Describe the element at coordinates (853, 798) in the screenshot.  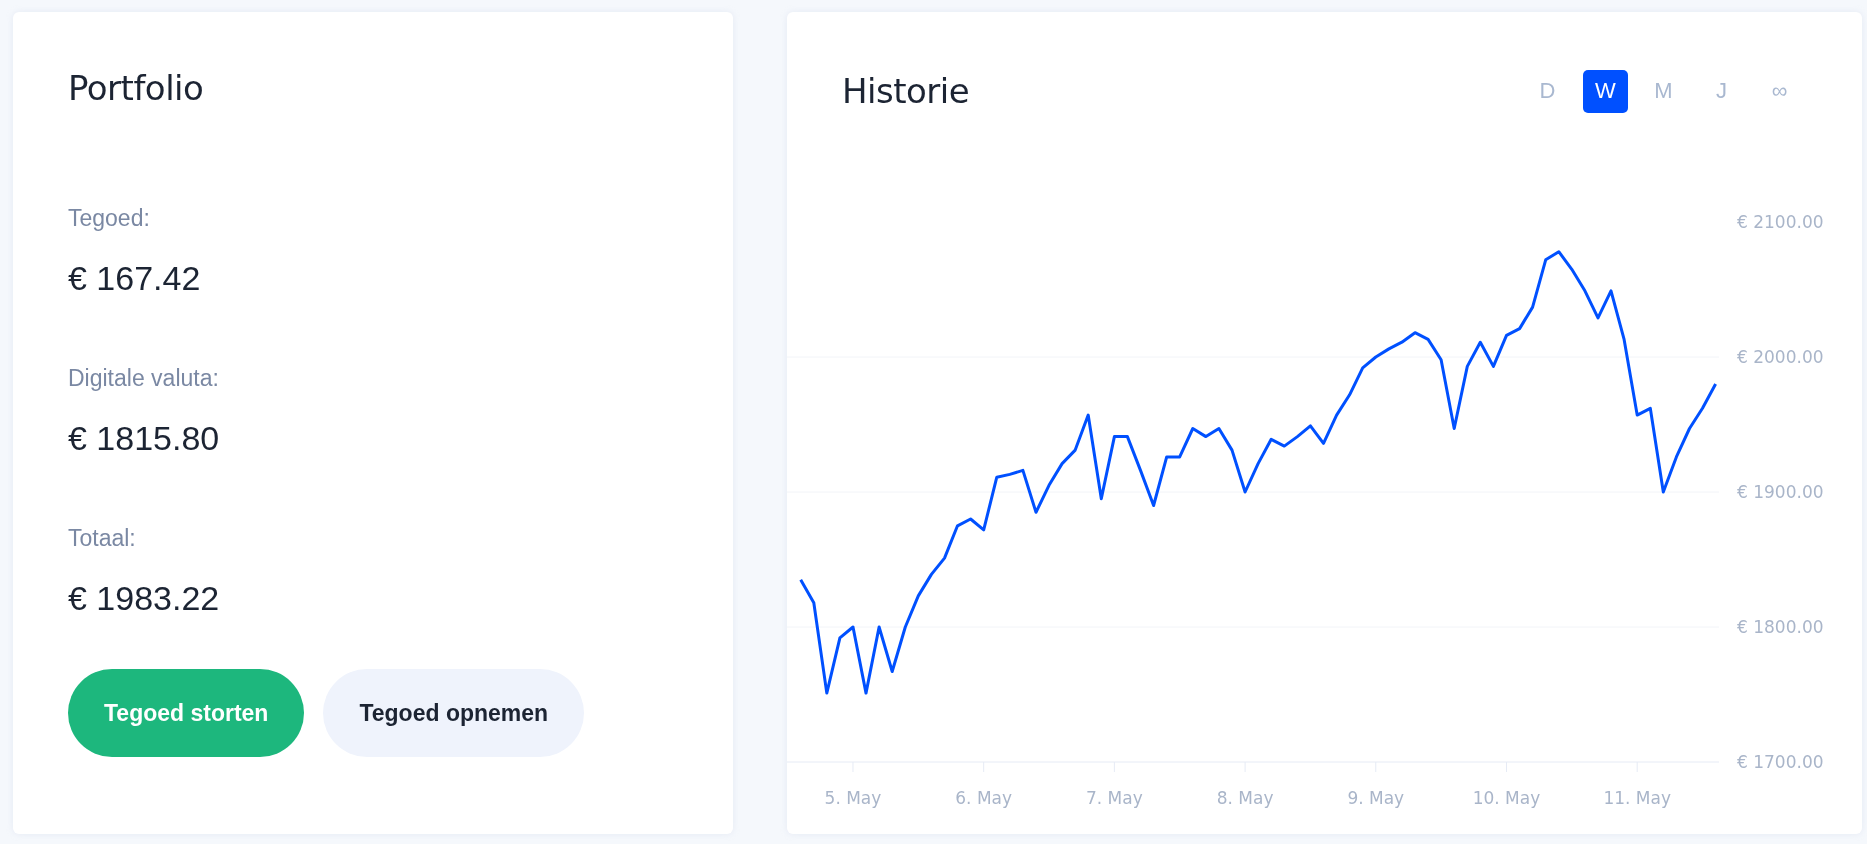
I see `axis-label: 5. May` at that location.